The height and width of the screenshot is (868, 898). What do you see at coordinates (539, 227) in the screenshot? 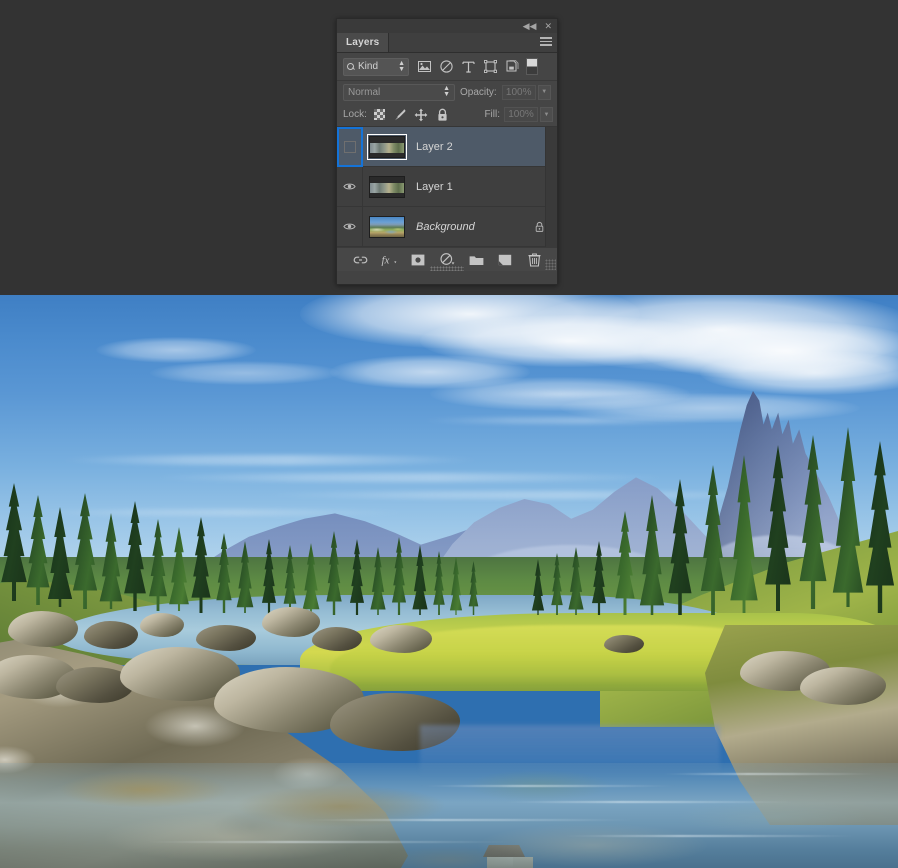
I see `layer-locked-icon` at bounding box center [539, 227].